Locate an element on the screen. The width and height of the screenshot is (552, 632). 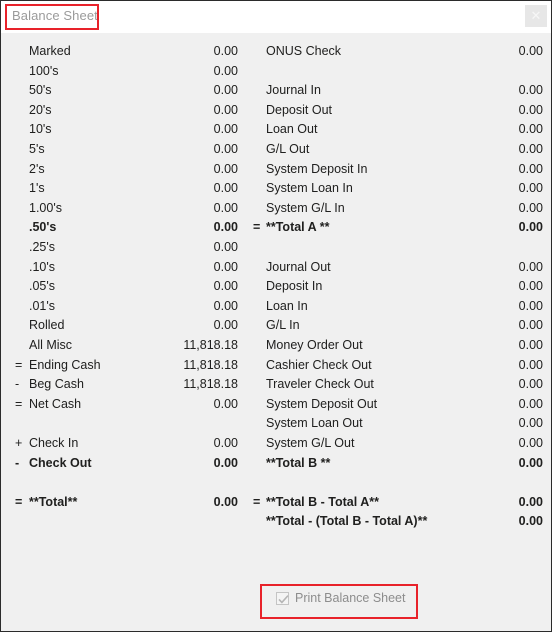
checkbox-label: Print Balance Sheet is located at coordinates (350, 598).